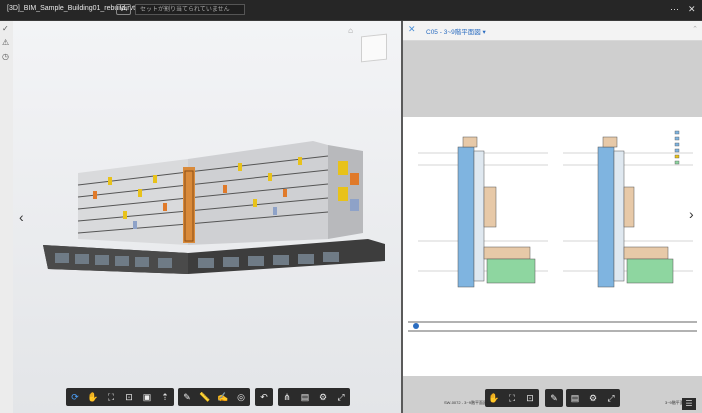 This screenshot has width=702, height=413. I want to click on next-arrow-icon: ›, so click(691, 214).